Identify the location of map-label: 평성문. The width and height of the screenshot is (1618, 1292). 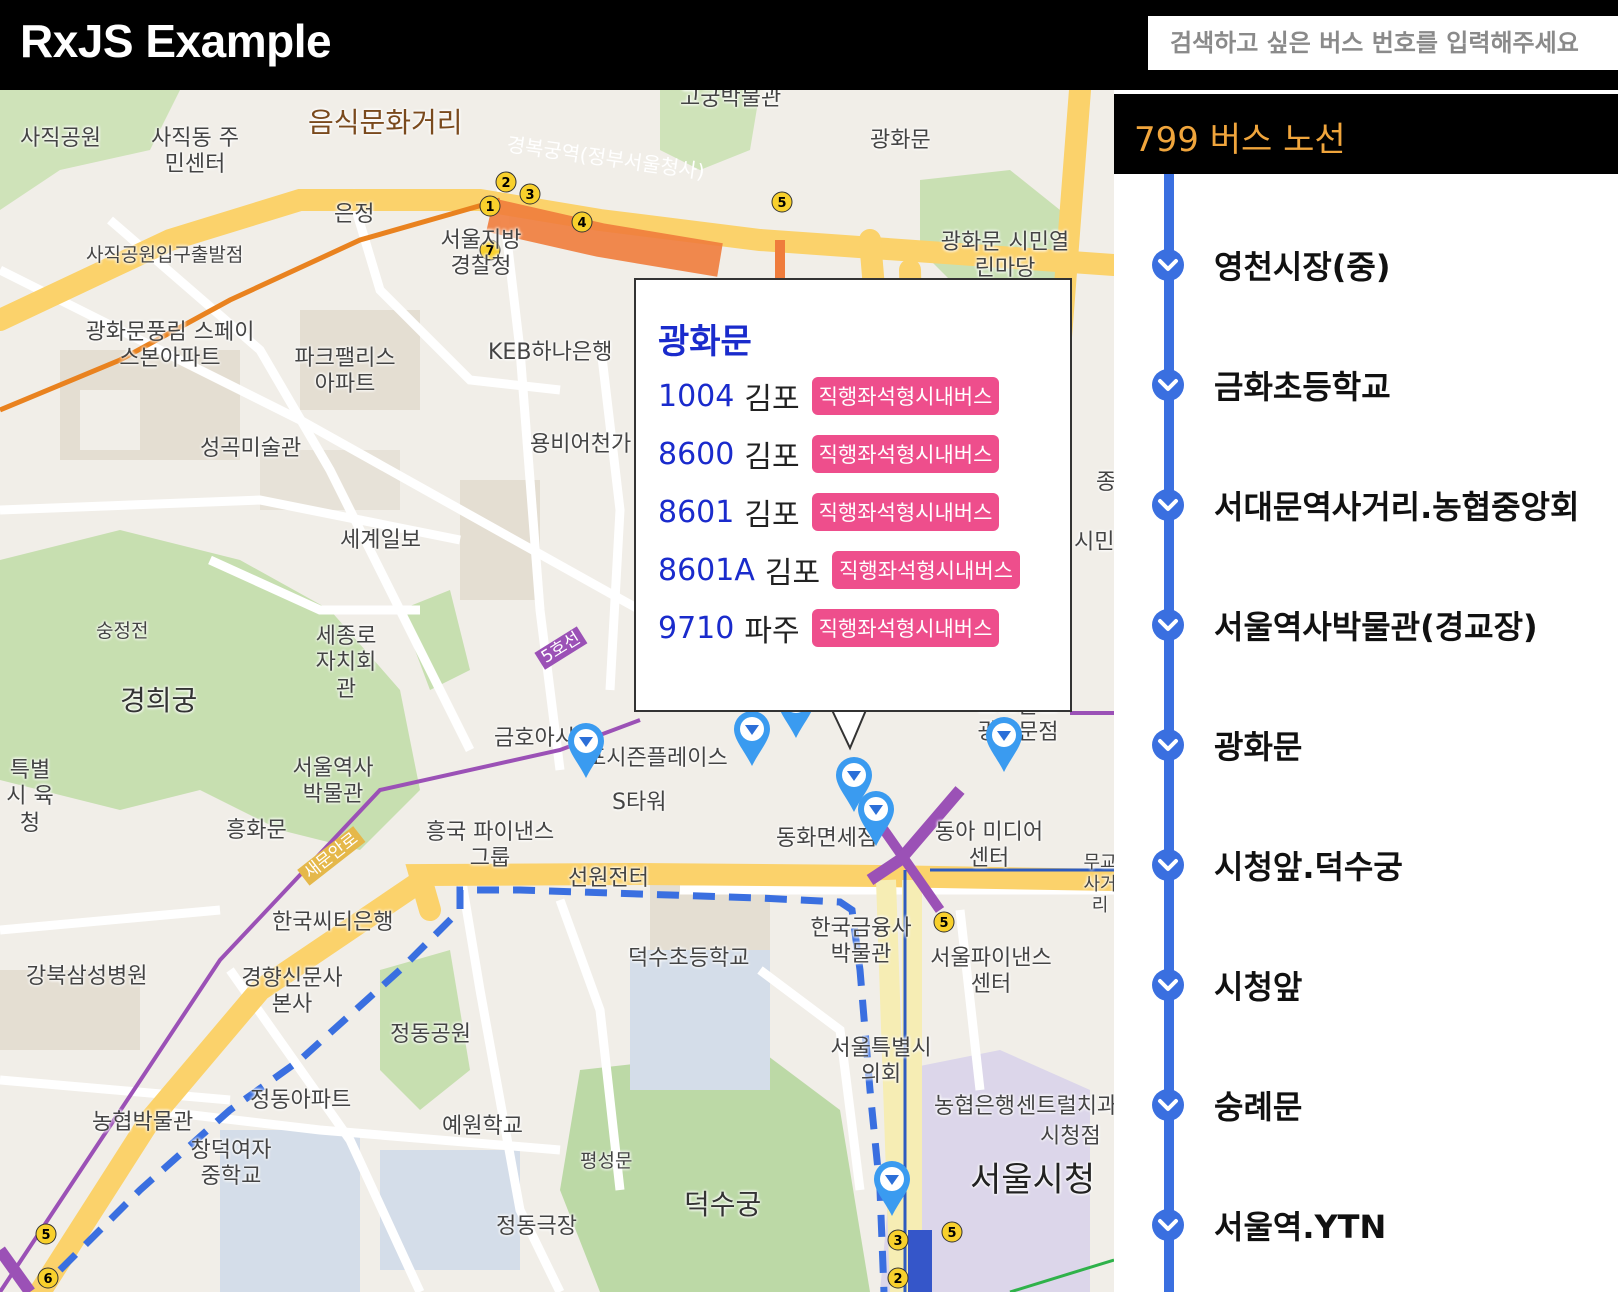
(606, 1161).